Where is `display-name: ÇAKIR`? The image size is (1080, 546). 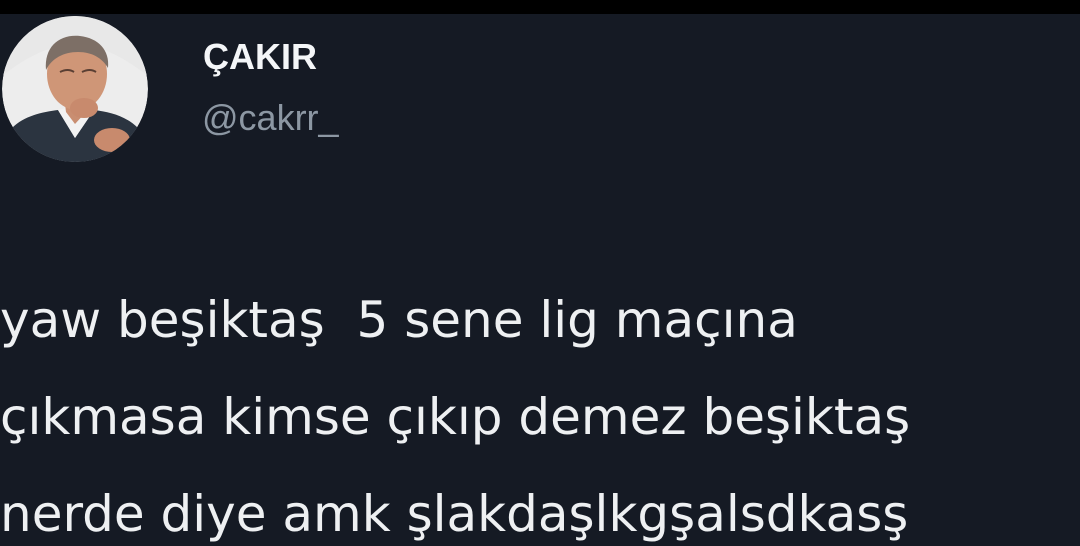 display-name: ÇAKIR is located at coordinates (260, 57).